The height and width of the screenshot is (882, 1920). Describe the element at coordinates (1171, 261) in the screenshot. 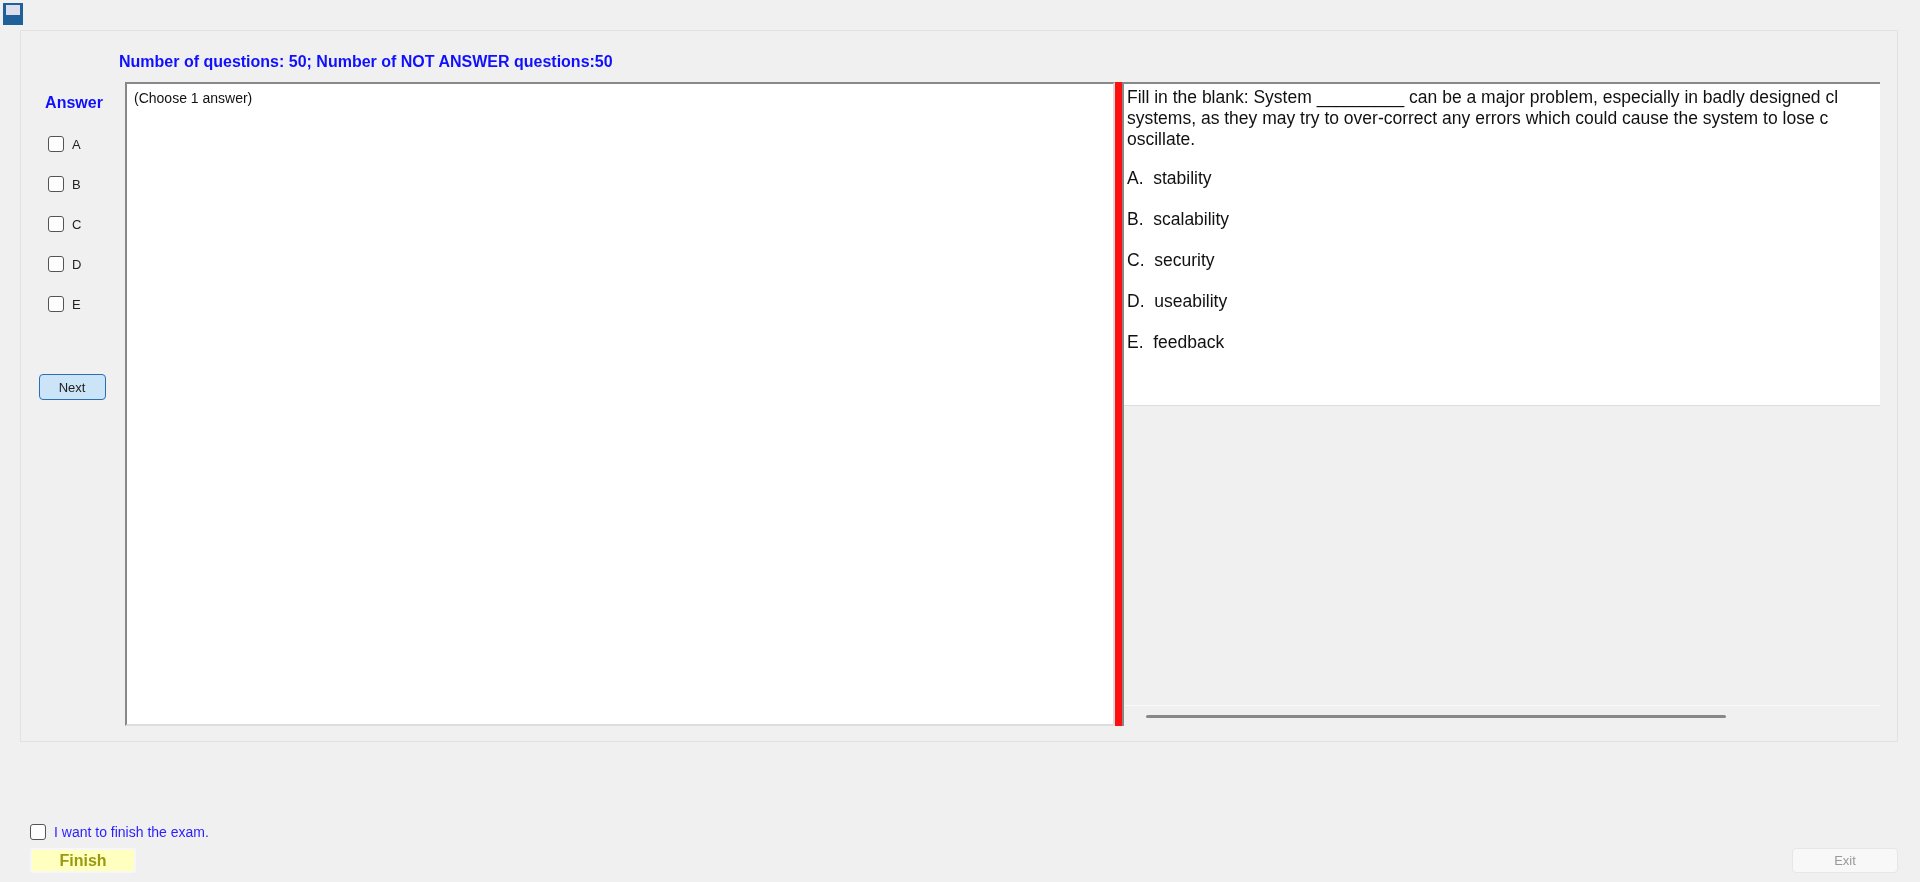

I see `option-text: C. security` at that location.